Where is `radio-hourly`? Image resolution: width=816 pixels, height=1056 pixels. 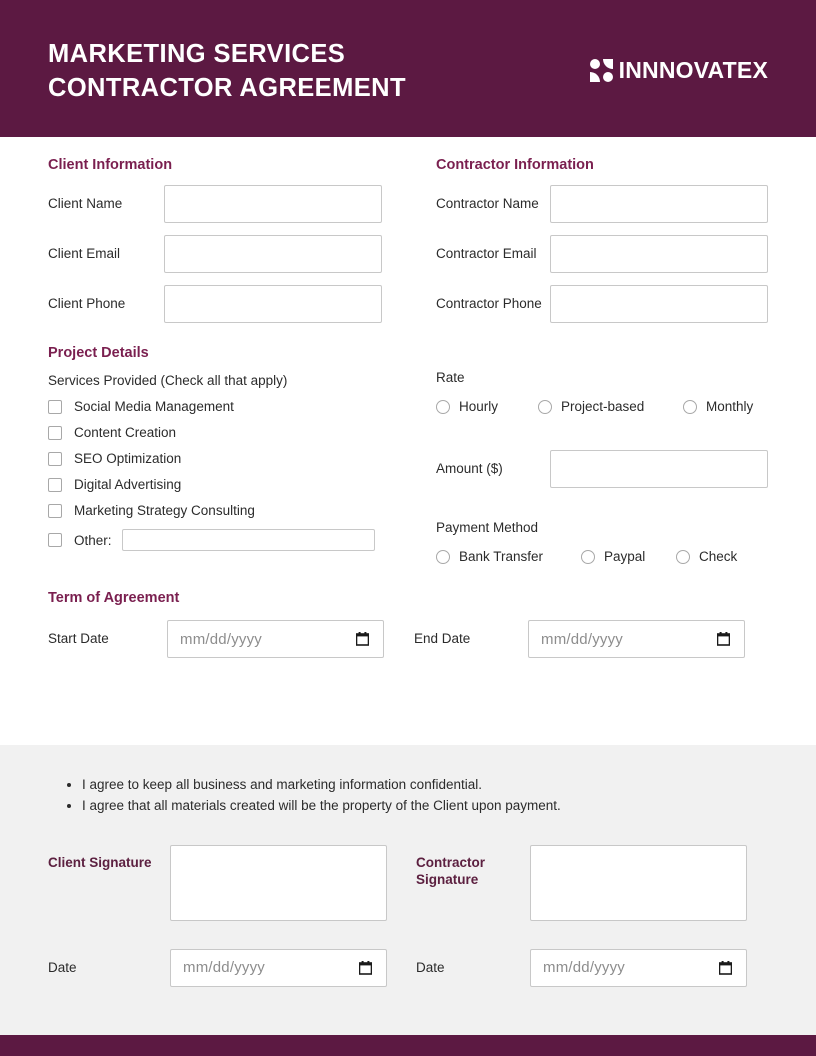 radio-hourly is located at coordinates (443, 406).